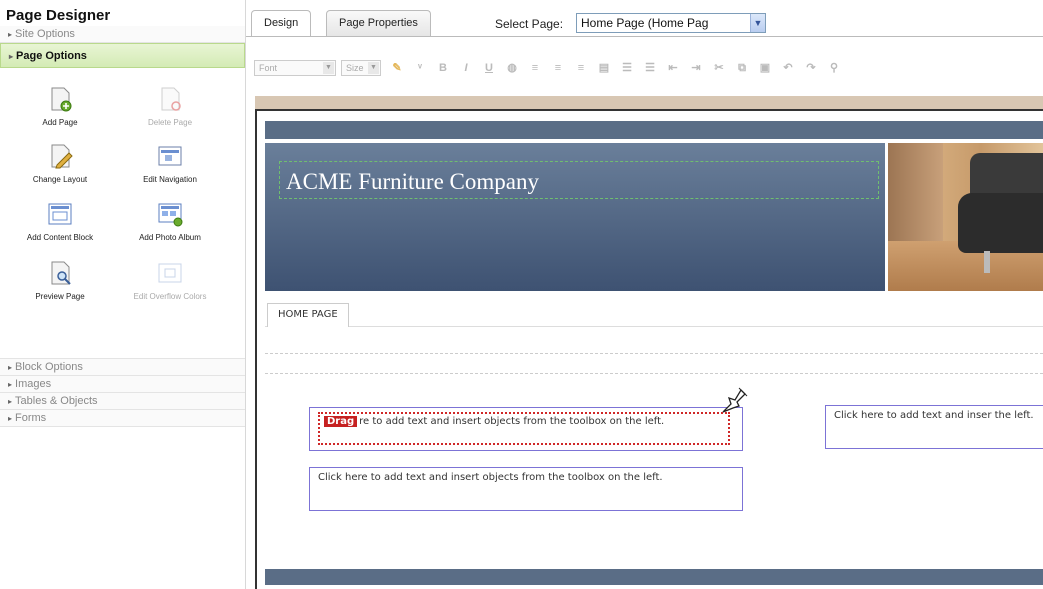 The image size is (1043, 589). I want to click on site-header: ACME Furniture Company, so click(575, 217).